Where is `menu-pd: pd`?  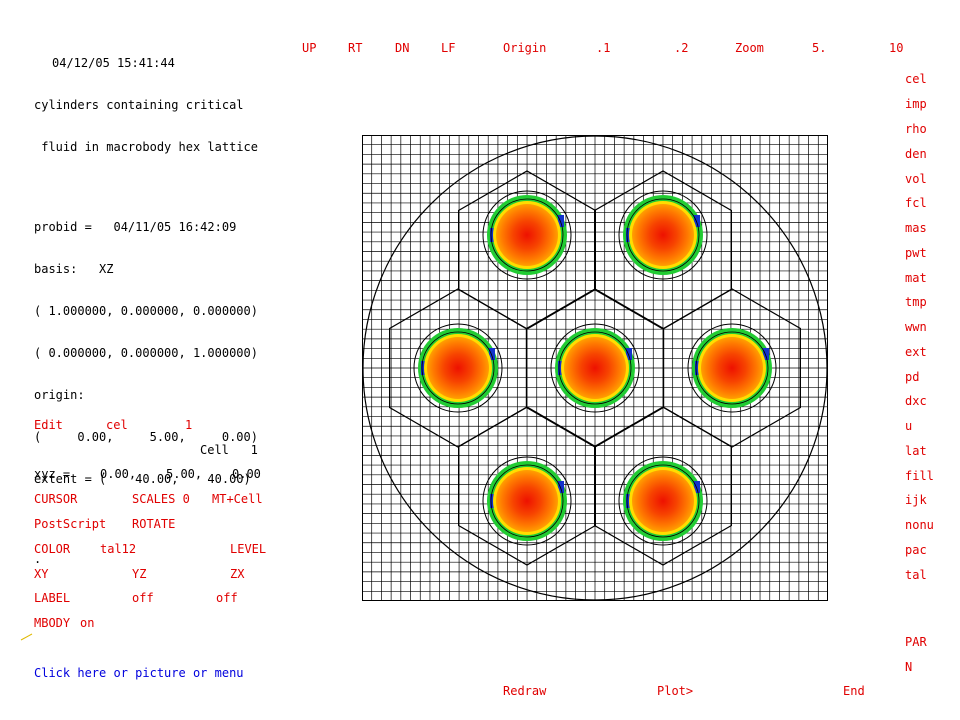 menu-pd: pd is located at coordinates (912, 377).